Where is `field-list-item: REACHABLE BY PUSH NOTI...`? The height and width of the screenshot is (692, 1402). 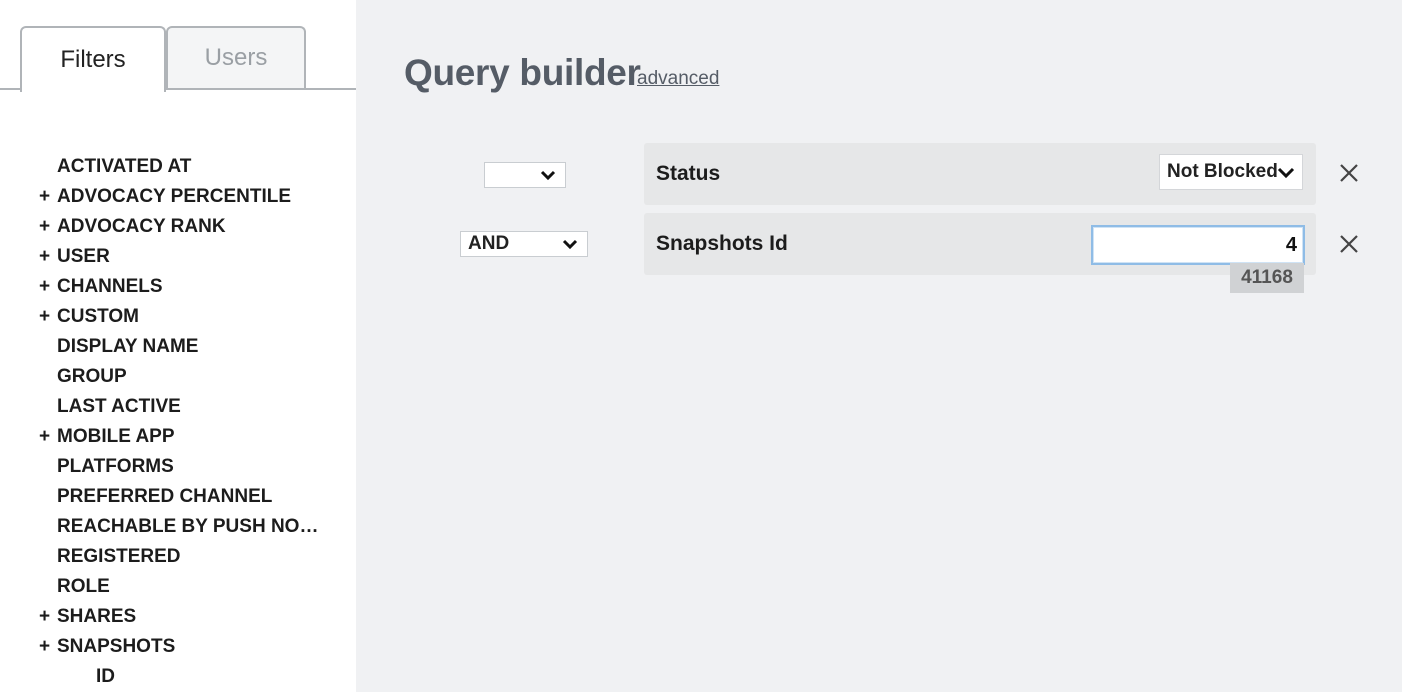
field-list-item: REACHABLE BY PUSH NOTI... is located at coordinates (160, 527).